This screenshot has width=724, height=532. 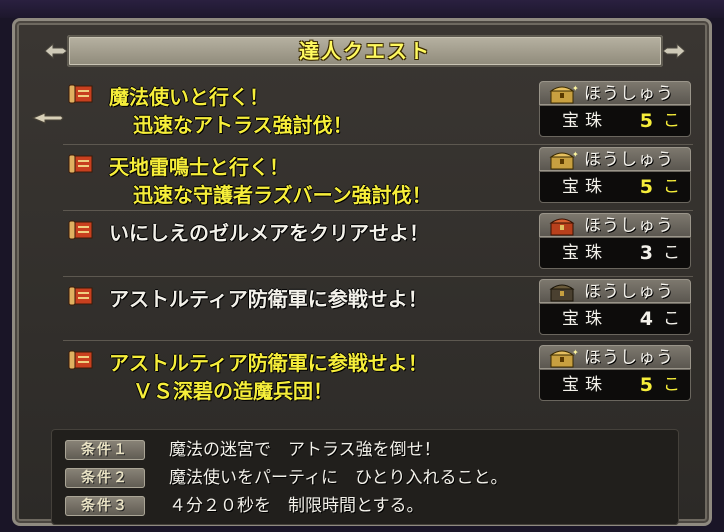 What do you see at coordinates (615, 319) in the screenshot?
I see `reward-body: 宝珠 4 こ` at bounding box center [615, 319].